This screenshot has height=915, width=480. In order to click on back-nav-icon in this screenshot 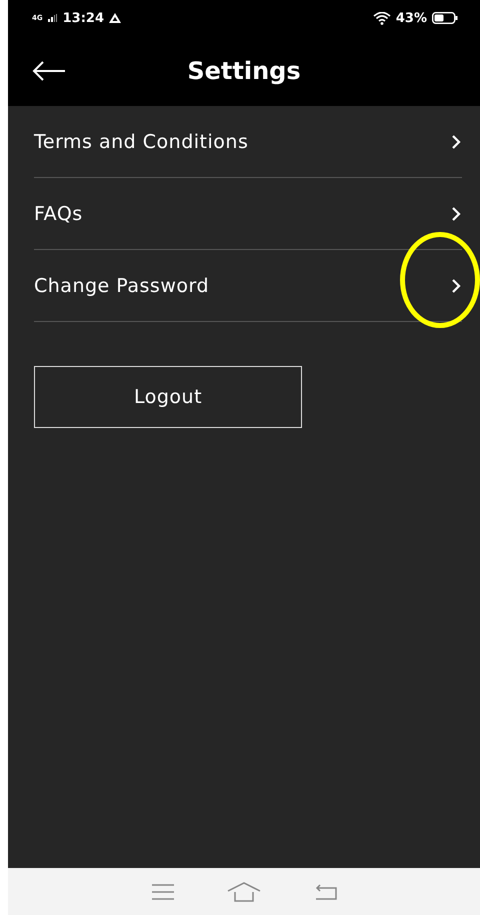, I will do `click(326, 892)`.